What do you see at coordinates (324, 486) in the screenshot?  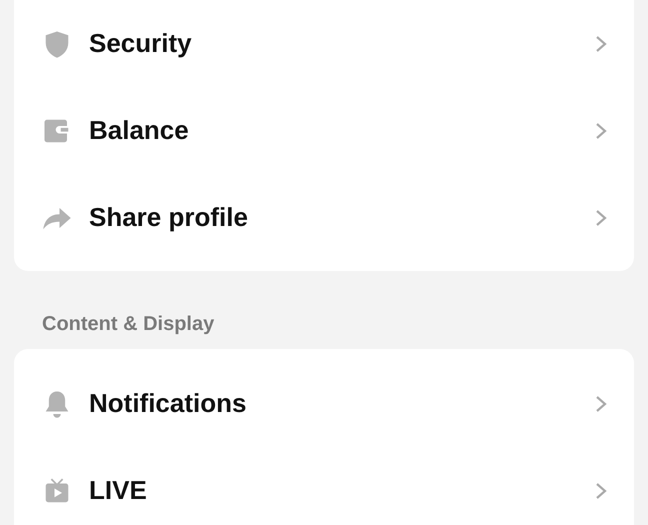 I see `settings-row: LIVE` at bounding box center [324, 486].